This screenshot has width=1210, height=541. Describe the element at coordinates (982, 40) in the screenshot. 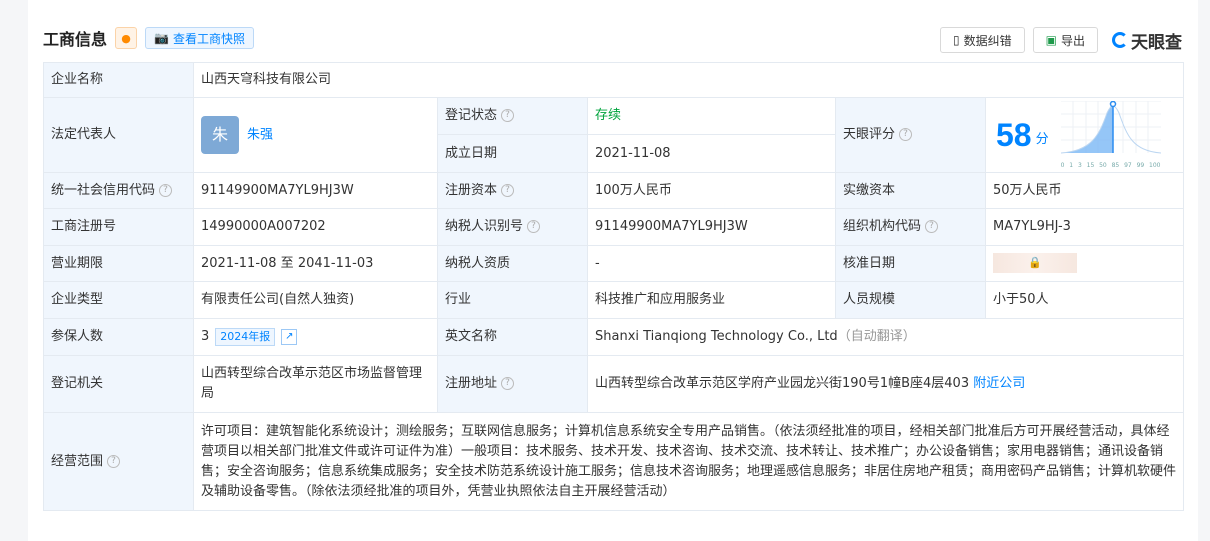

I see `data-correction-button: ▯ 数据纠错` at that location.